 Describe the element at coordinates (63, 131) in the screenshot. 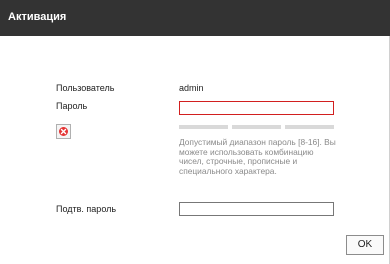

I see `error-x-icon` at that location.